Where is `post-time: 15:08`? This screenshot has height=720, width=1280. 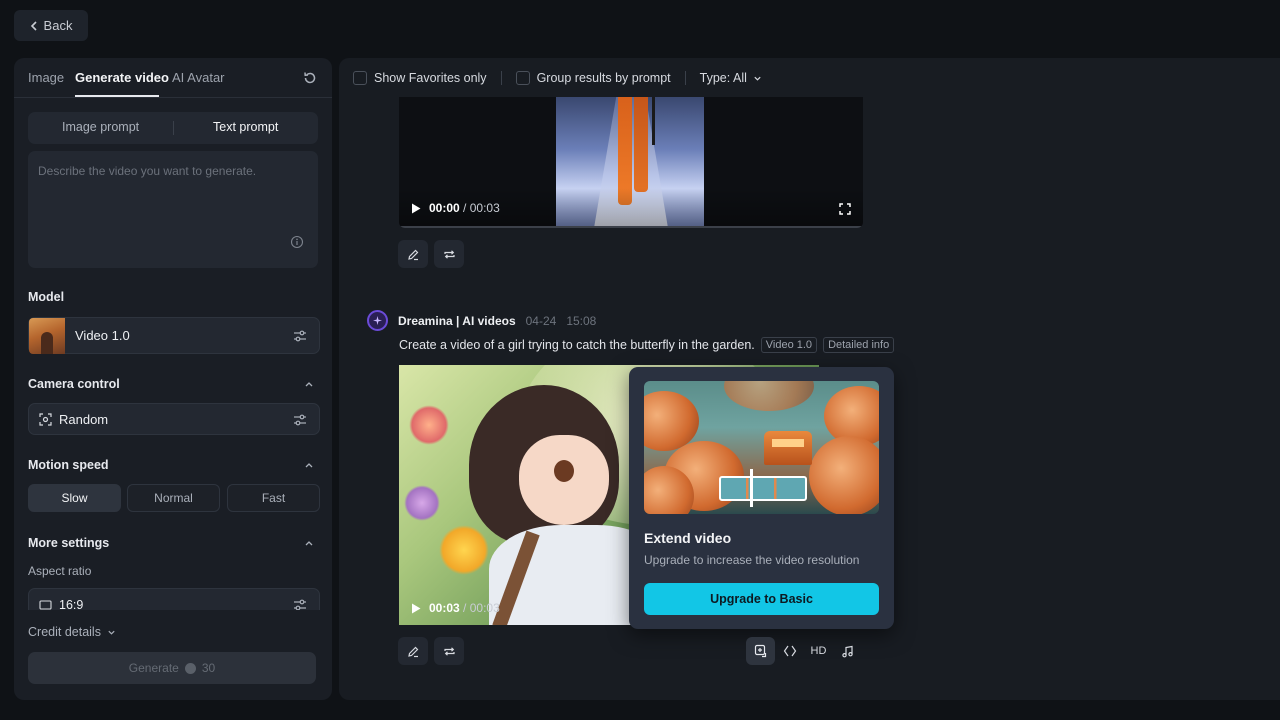 post-time: 15:08 is located at coordinates (581, 320).